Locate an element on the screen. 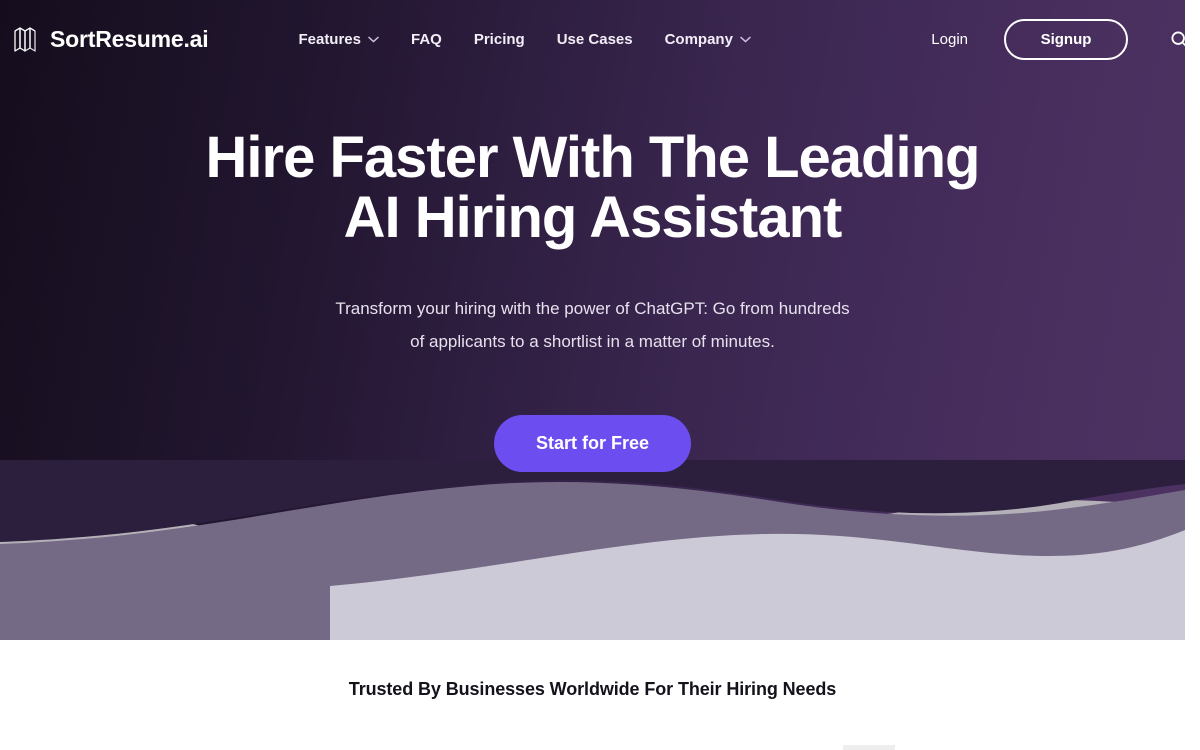 This screenshot has height=750, width=1200. nav-item-label: Pricing is located at coordinates (499, 39).